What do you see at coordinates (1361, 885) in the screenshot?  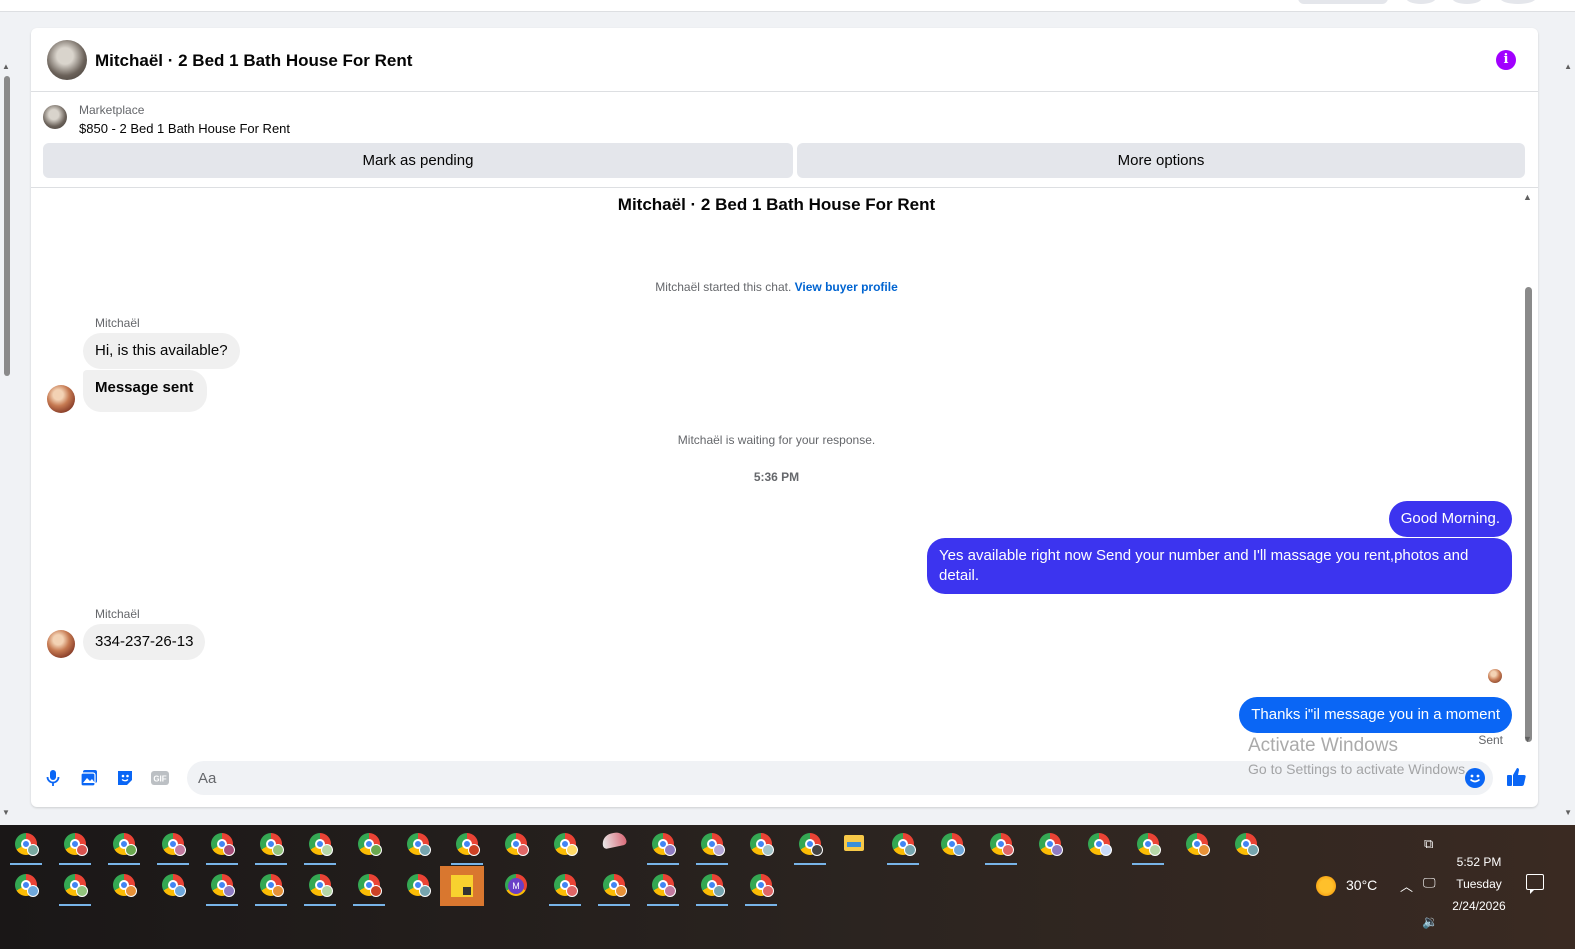 I see `weather-temperature: 30°C` at bounding box center [1361, 885].